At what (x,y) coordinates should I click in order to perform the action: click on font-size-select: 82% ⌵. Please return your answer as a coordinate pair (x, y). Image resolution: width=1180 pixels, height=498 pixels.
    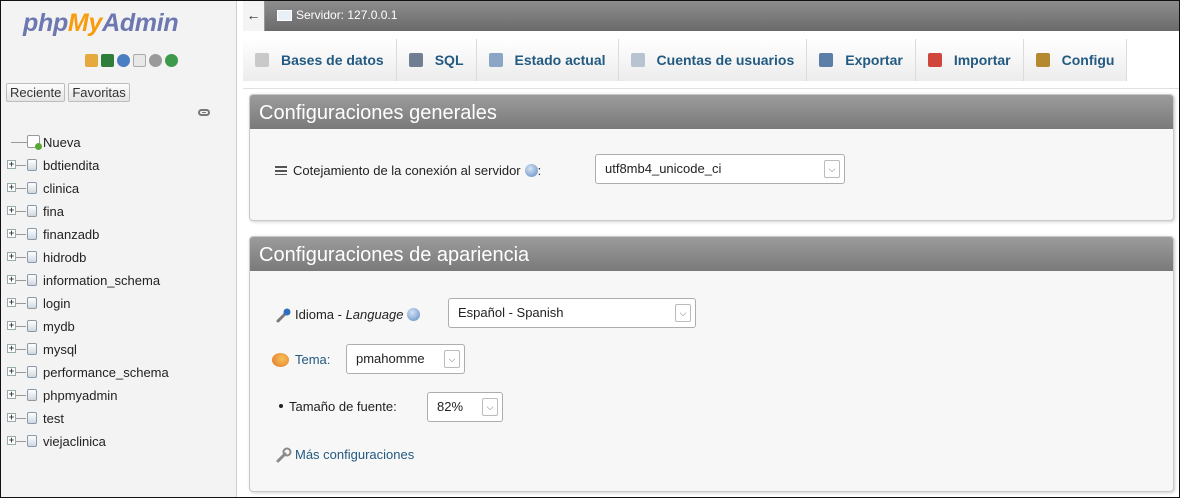
    Looking at the image, I should click on (465, 407).